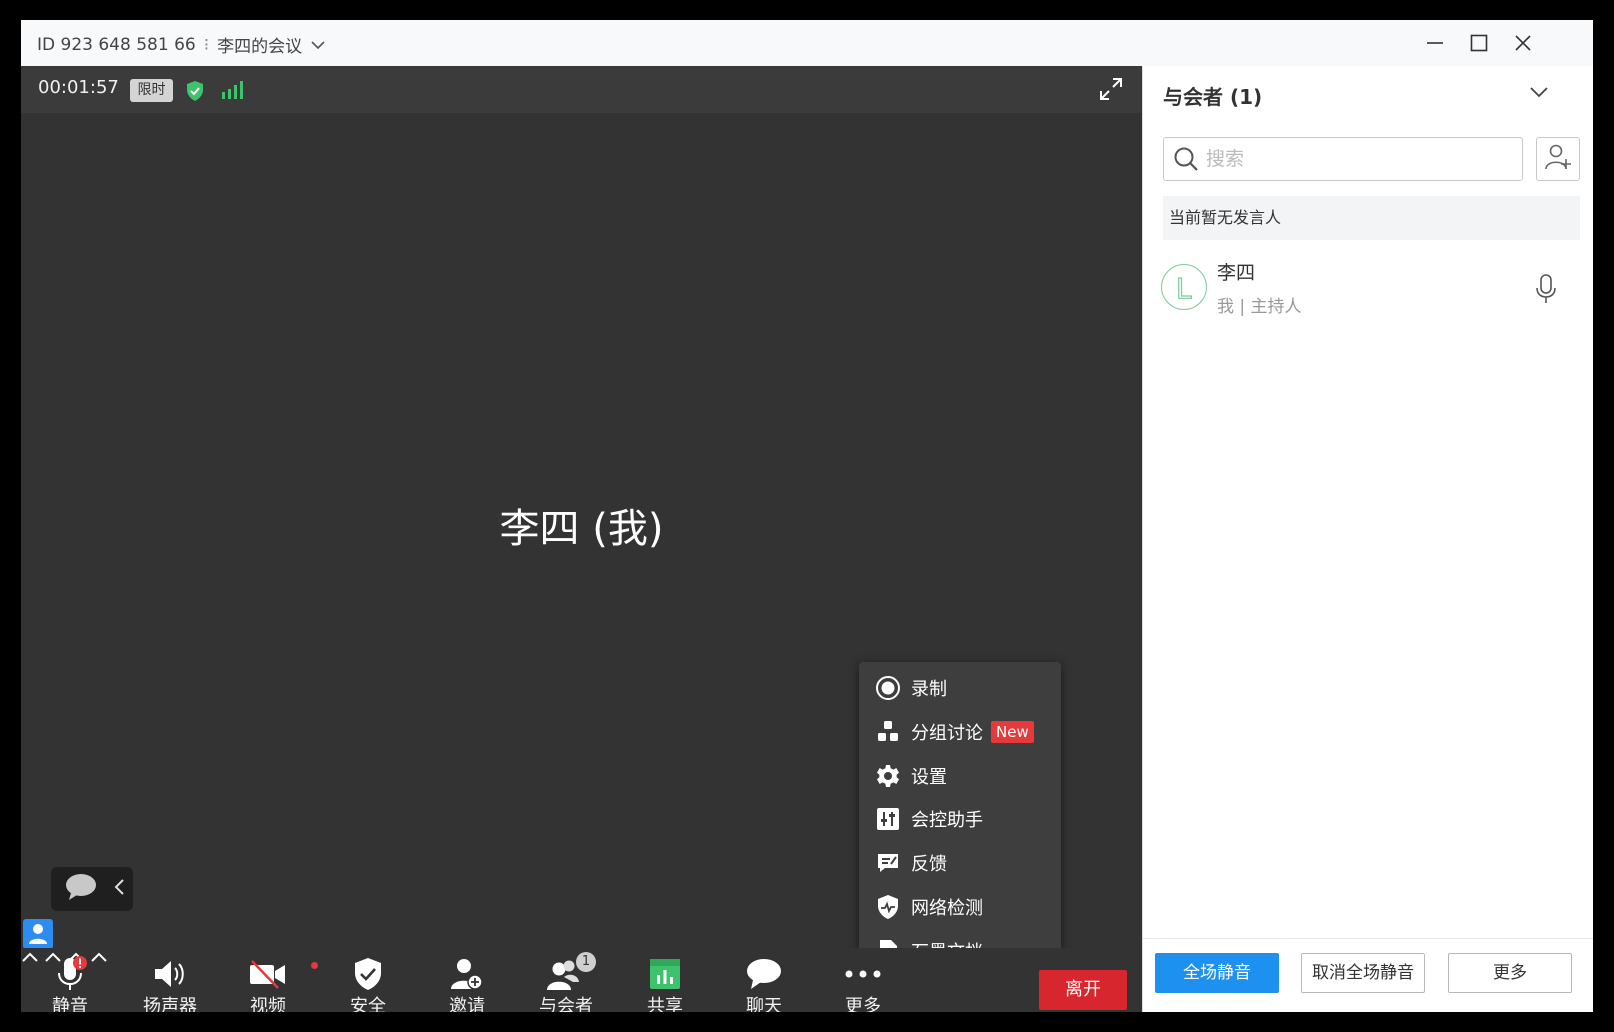 The width and height of the screenshot is (1614, 1032). Describe the element at coordinates (888, 819) in the screenshot. I see `control-assistant-icon` at that location.